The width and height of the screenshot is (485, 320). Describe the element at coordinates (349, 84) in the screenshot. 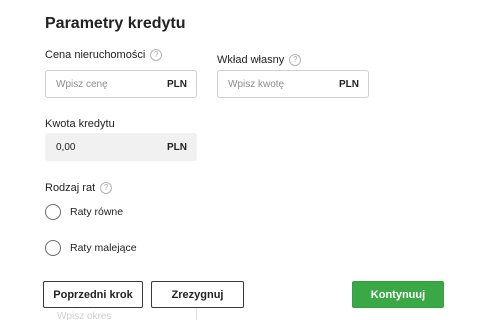

I see `own-contribution-unit: PLN` at that location.